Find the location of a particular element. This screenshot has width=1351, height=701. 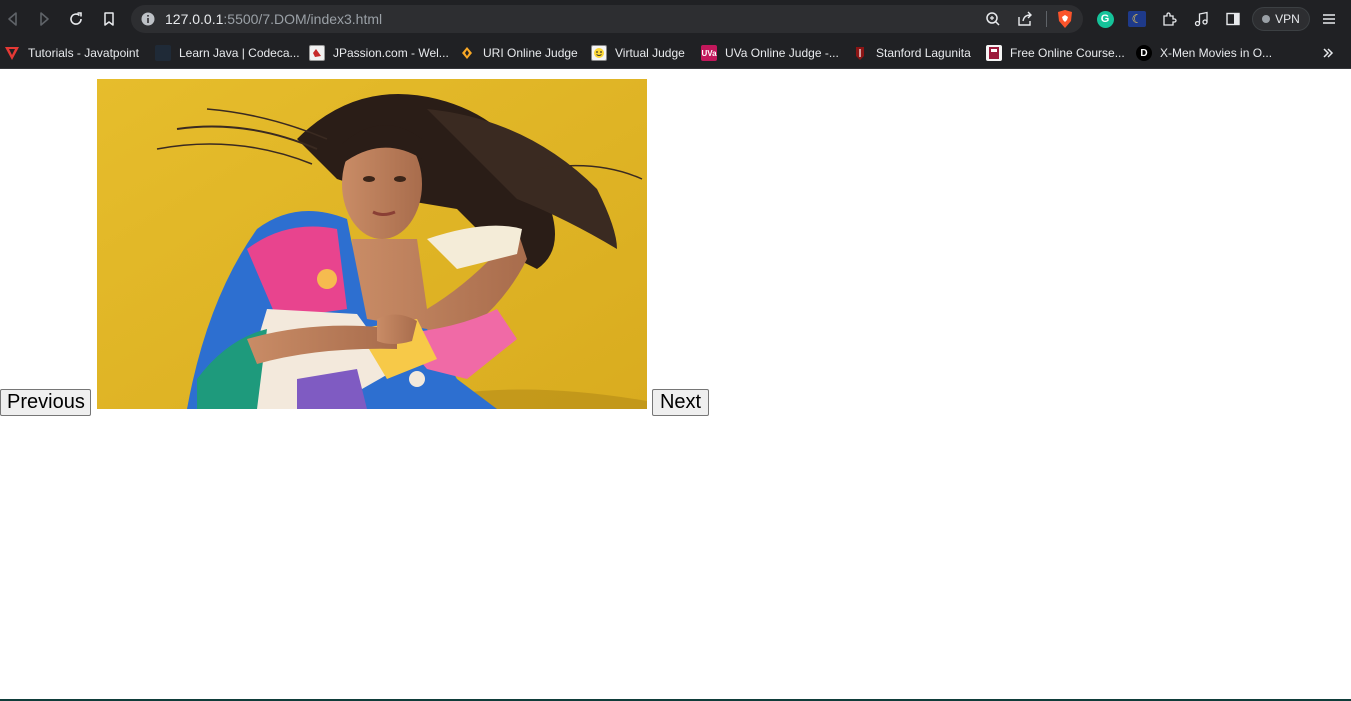

vpn-button: VPN is located at coordinates (1281, 19).